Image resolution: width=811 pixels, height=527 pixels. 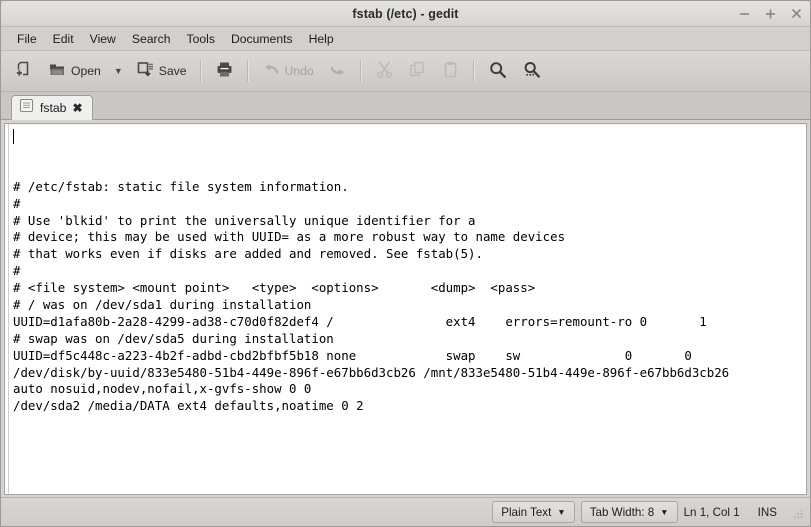 What do you see at coordinates (405, 106) in the screenshot?
I see `tab-bar: fstab ✖` at bounding box center [405, 106].